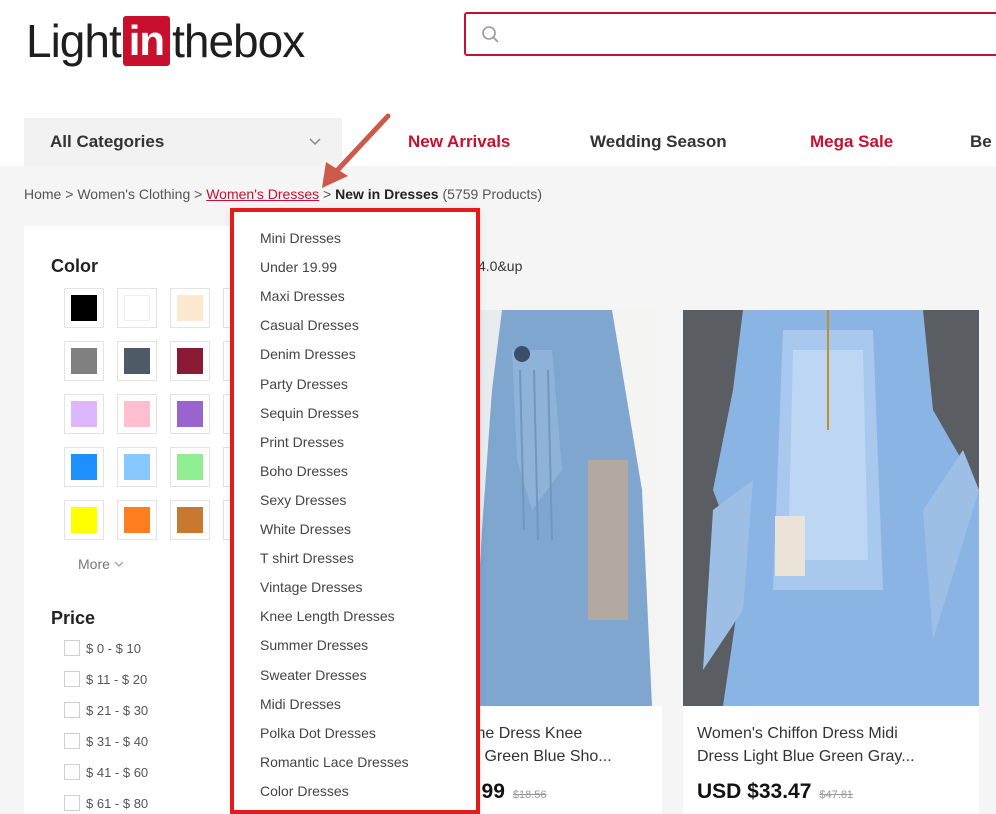  I want to click on product-image, so click(831, 508).